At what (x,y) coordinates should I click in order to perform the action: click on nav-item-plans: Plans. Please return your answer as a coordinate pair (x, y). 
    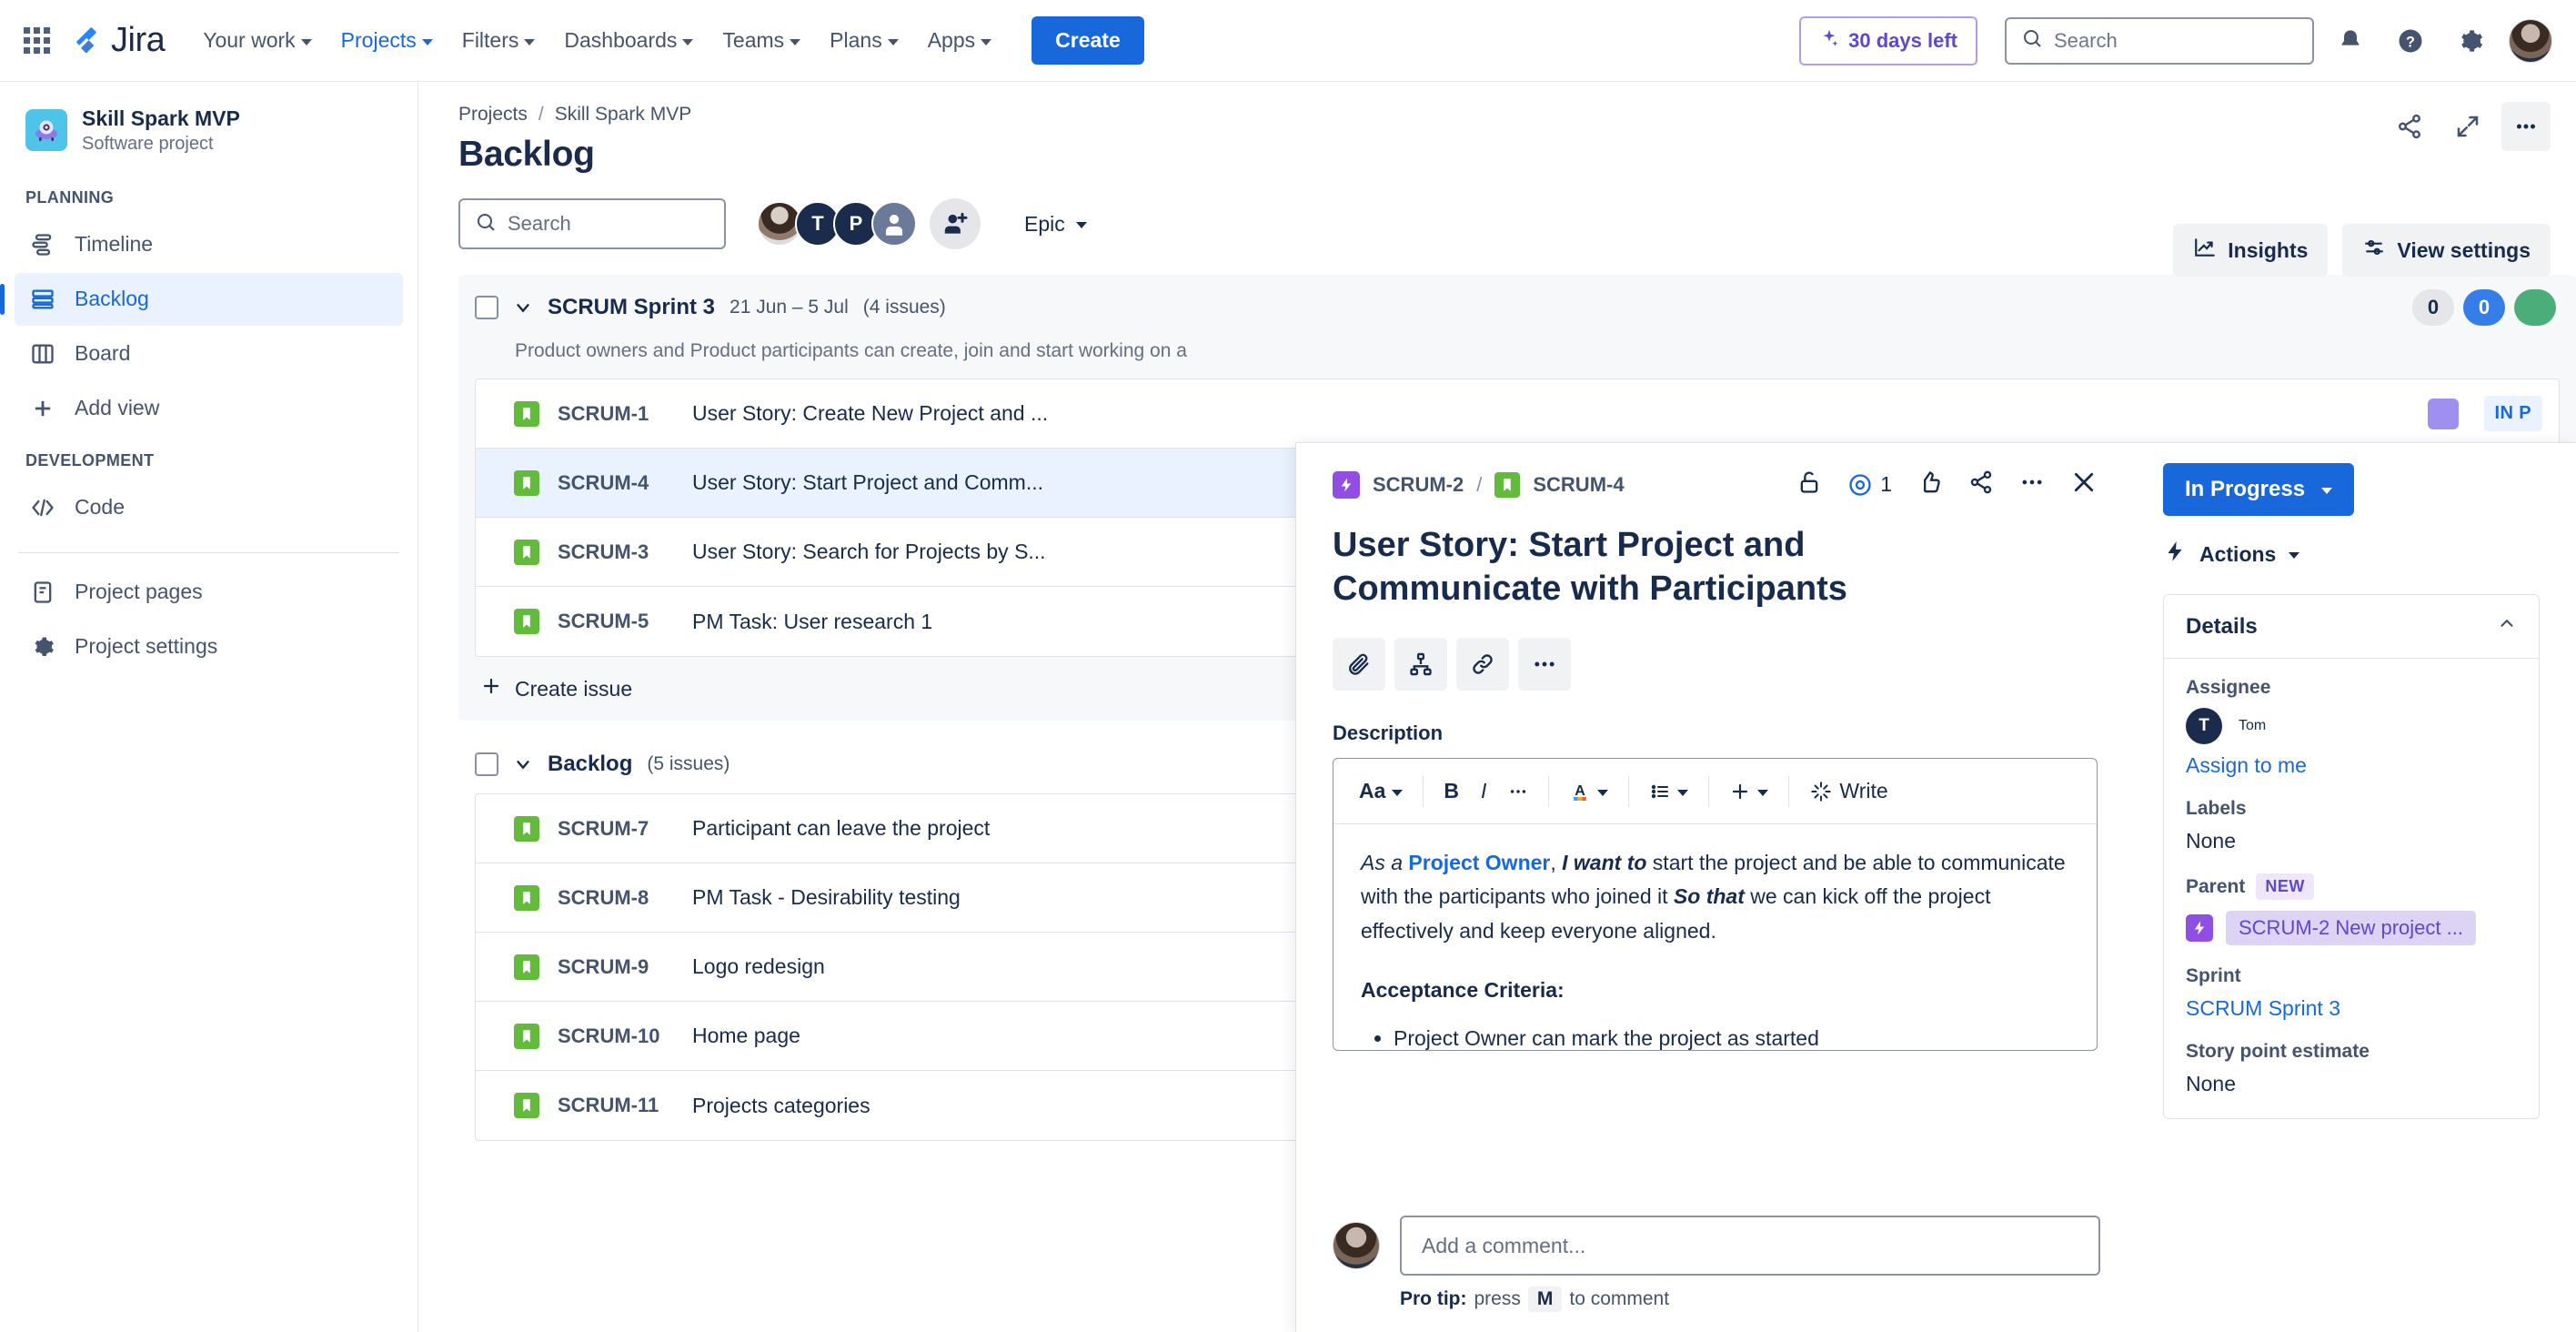
    Looking at the image, I should click on (864, 40).